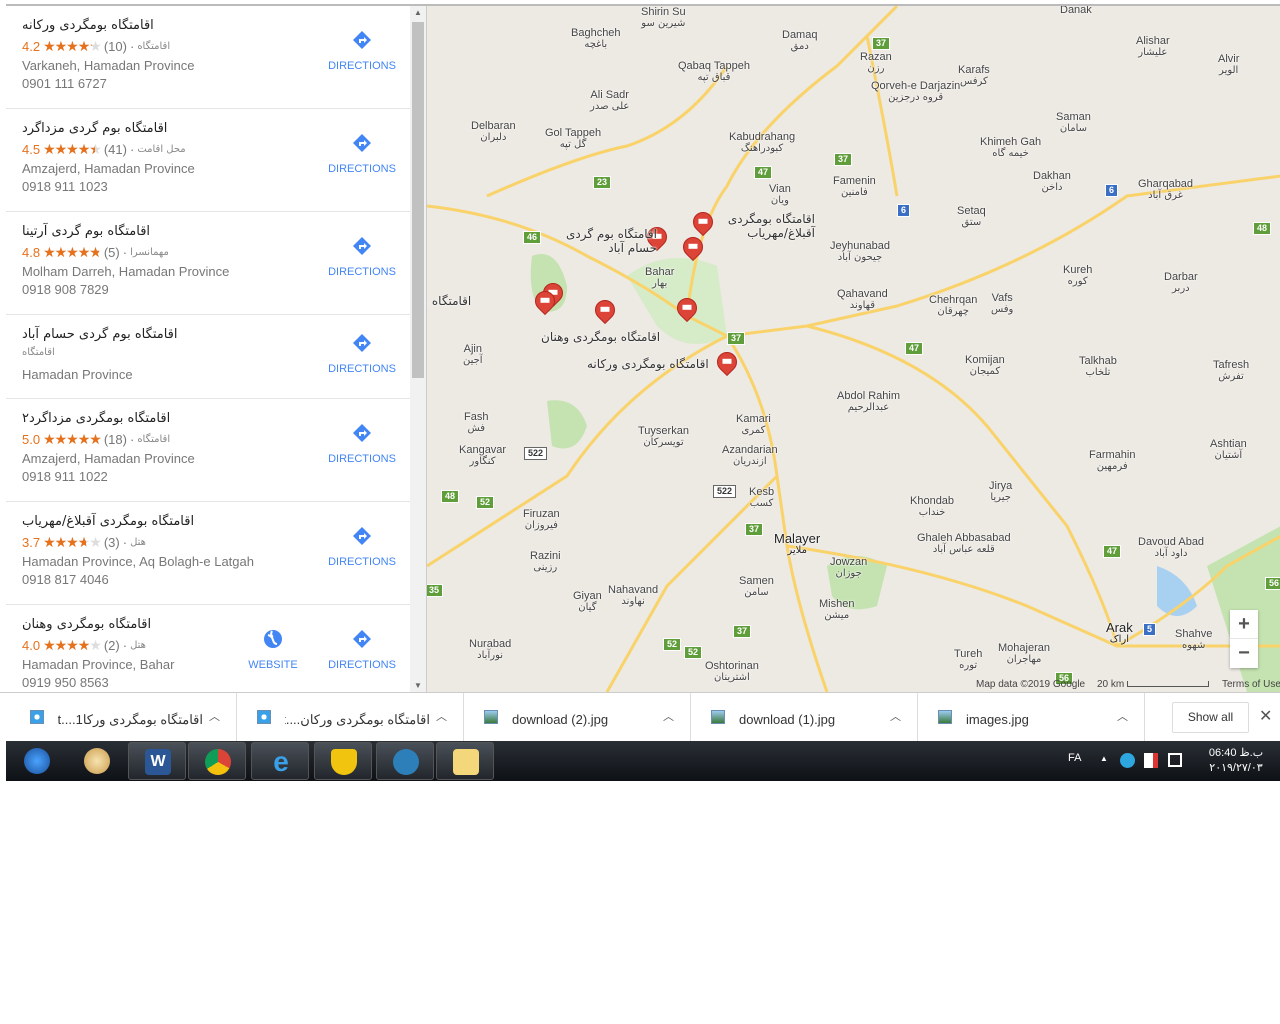  I want to click on map-place-label: Qahavand قهاوند, so click(862, 300).